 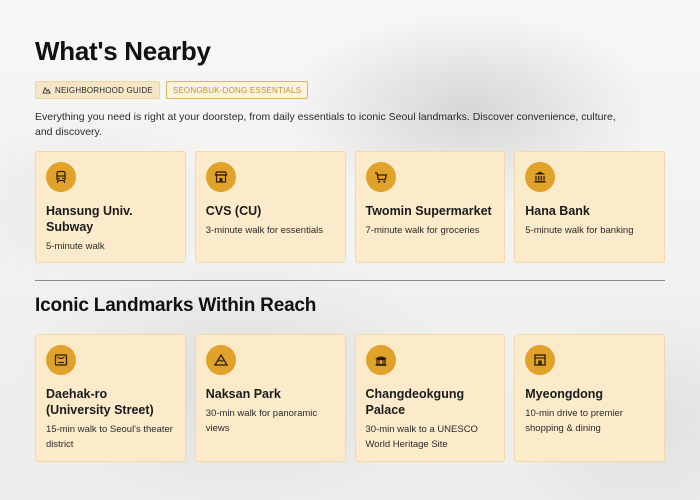 I want to click on card-desc: 30-min walk for panoramic views, so click(x=261, y=421).